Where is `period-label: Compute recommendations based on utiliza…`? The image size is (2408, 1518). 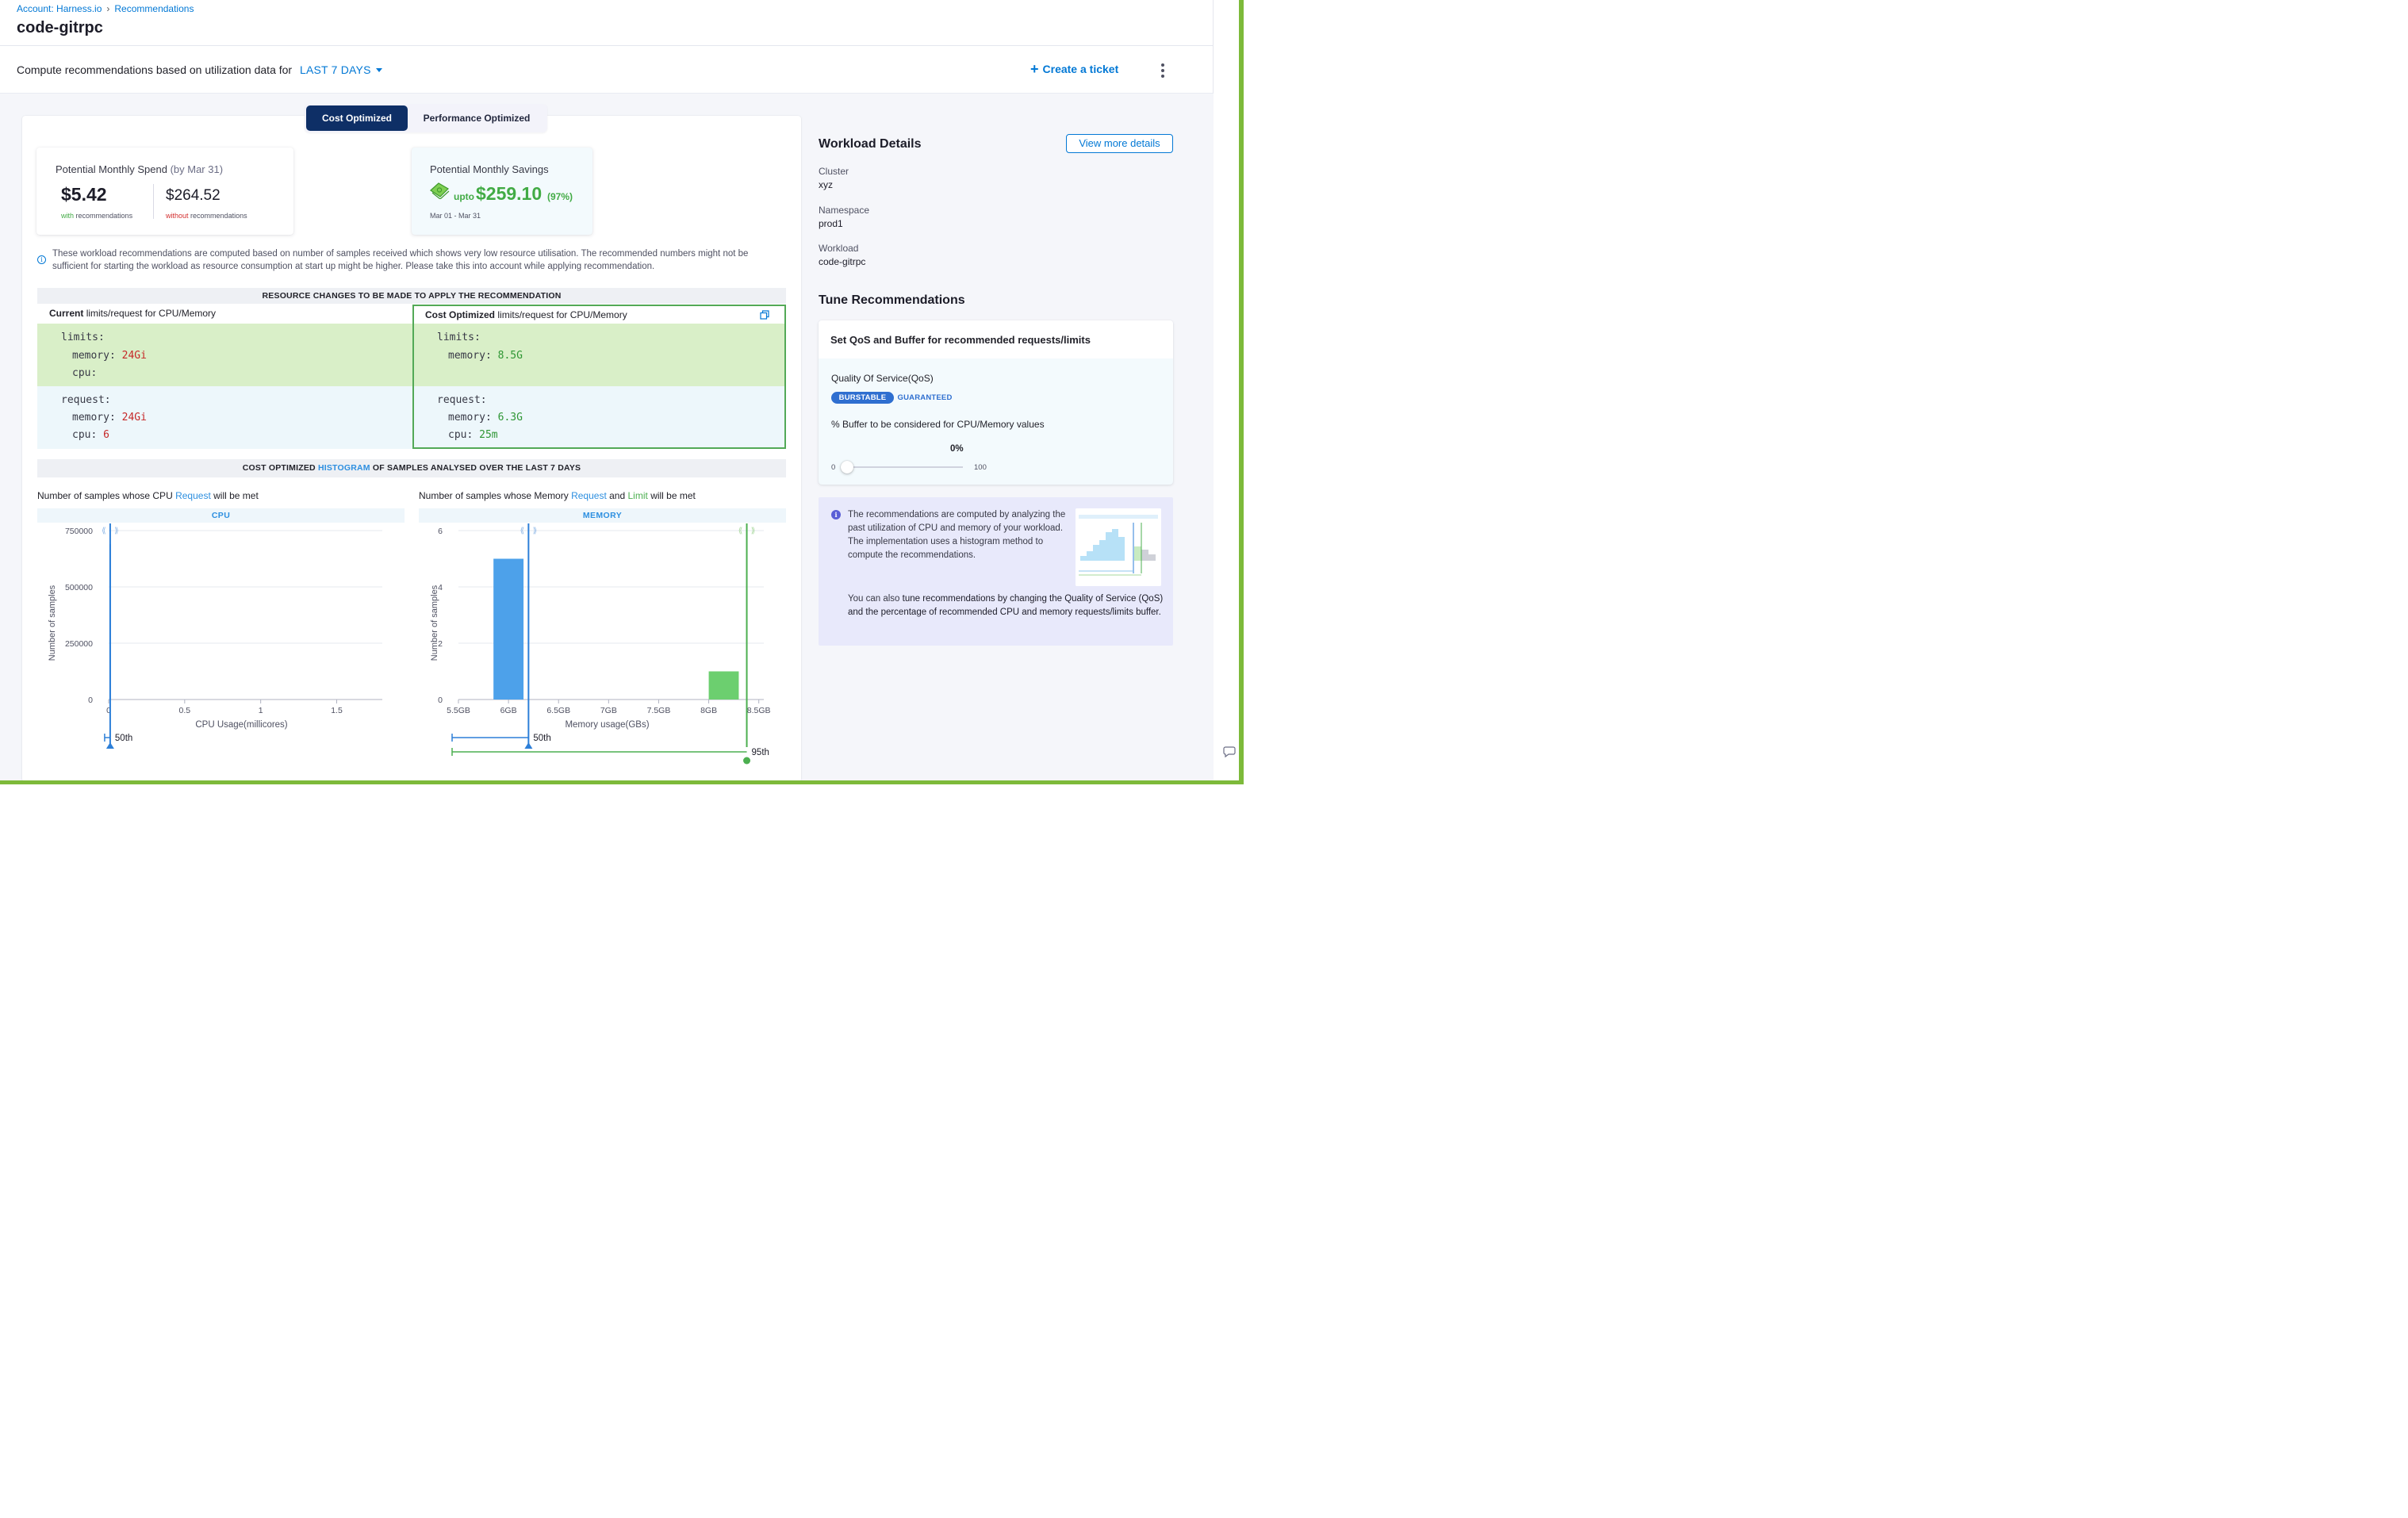
period-label: Compute recommendations based on utiliza… is located at coordinates (155, 70).